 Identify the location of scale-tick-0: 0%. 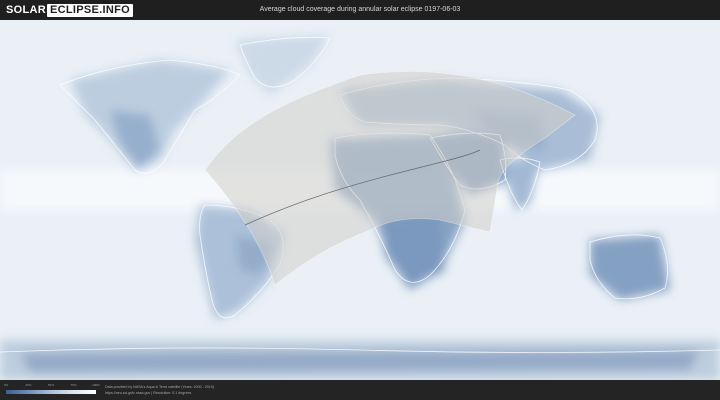
(6, 385).